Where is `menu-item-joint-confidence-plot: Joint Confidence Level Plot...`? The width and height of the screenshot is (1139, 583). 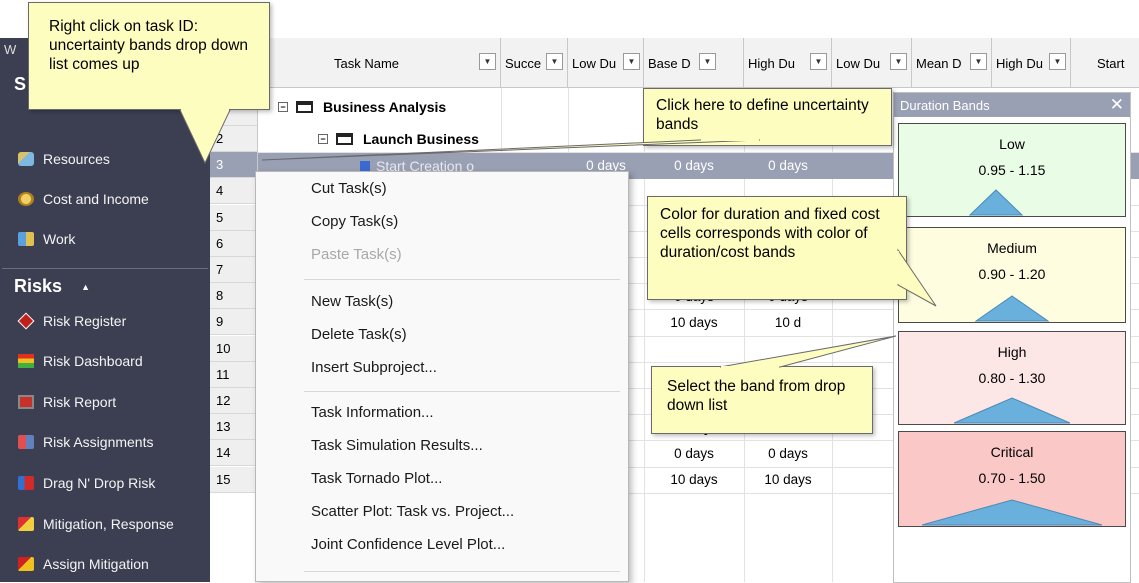 menu-item-joint-confidence-plot: Joint Confidence Level Plot... is located at coordinates (408, 544).